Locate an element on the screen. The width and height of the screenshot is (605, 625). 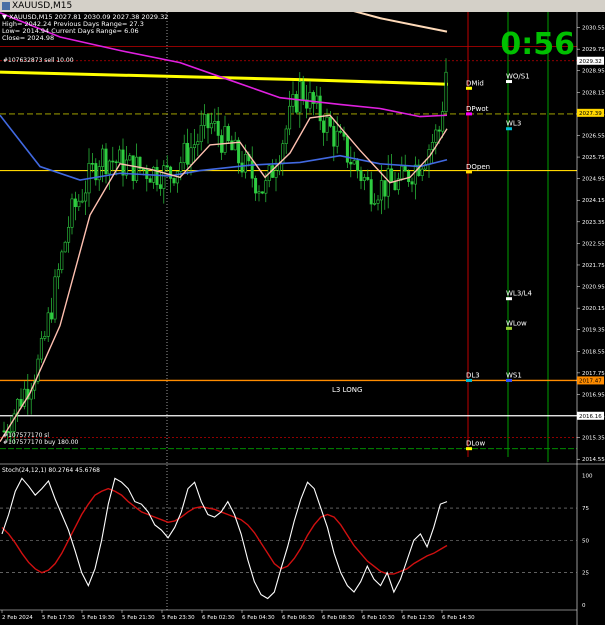
level-label-wo-s1: WO/S1 is located at coordinates (518, 77).